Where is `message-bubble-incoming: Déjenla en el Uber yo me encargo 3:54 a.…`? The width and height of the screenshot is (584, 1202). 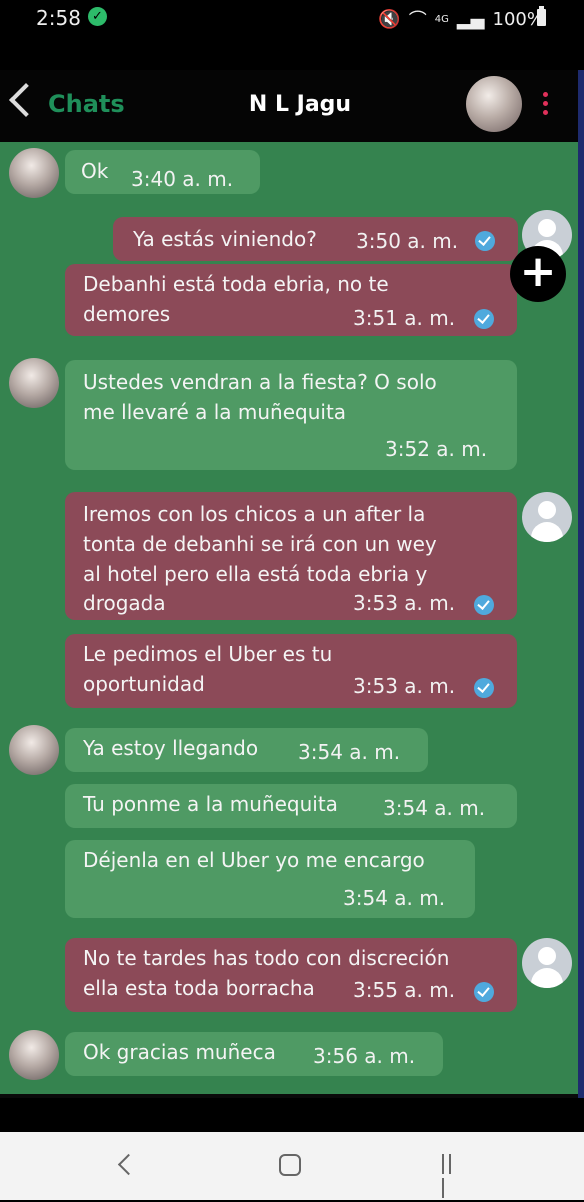 message-bubble-incoming: Déjenla en el Uber yo me encargo 3:54 a.… is located at coordinates (270, 879).